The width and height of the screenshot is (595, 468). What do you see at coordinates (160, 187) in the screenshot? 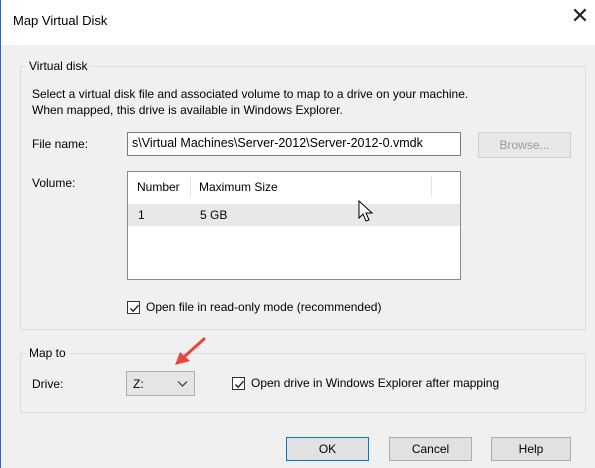
I see `column-header-number: Number` at bounding box center [160, 187].